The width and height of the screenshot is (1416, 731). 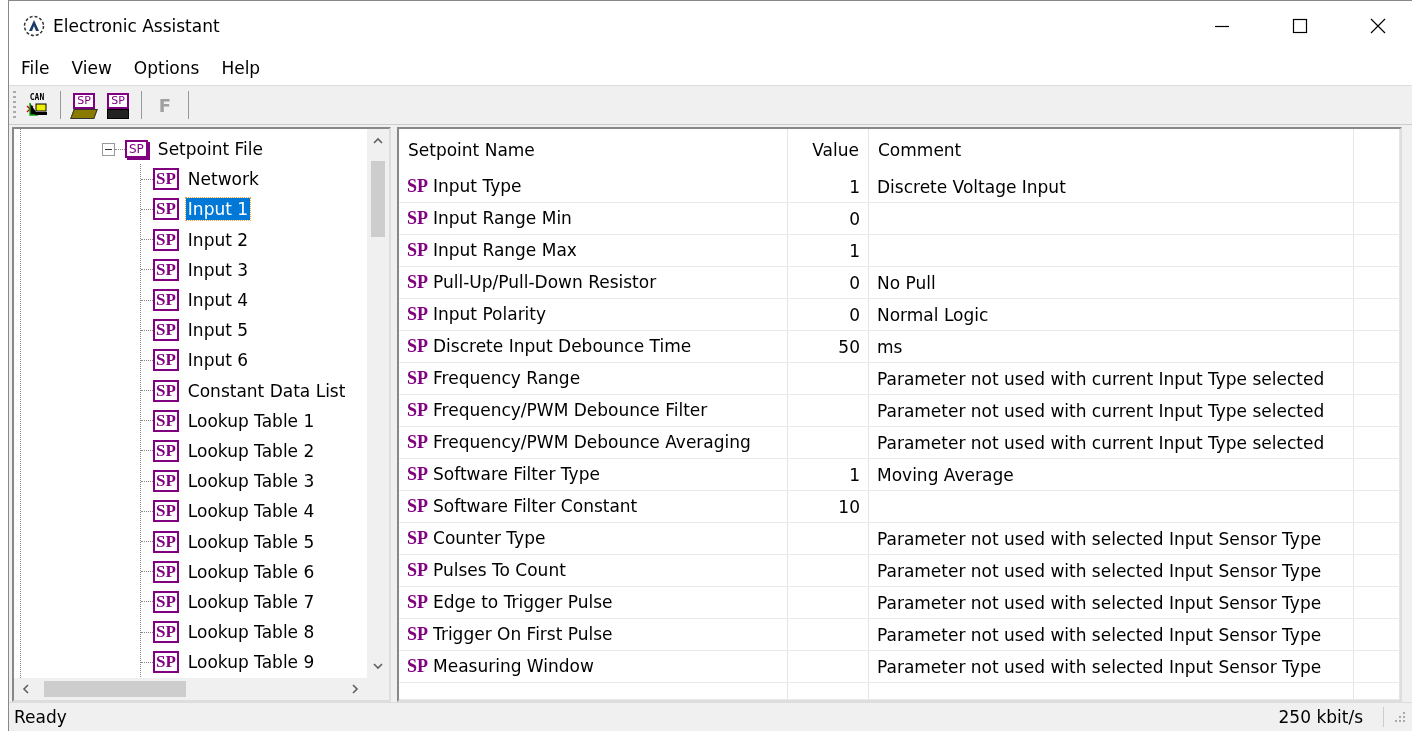 What do you see at coordinates (593, 150) in the screenshot?
I see `column-header: Setpoint Name` at bounding box center [593, 150].